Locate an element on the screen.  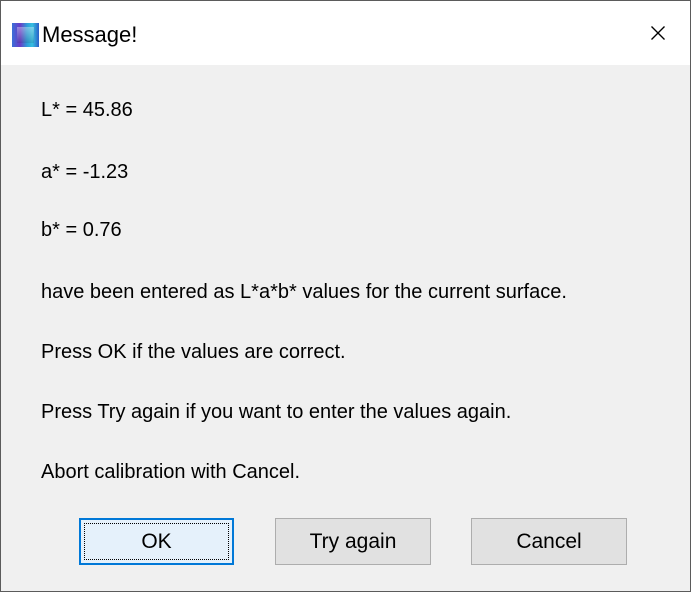
try-again-button: Try again is located at coordinates (353, 541).